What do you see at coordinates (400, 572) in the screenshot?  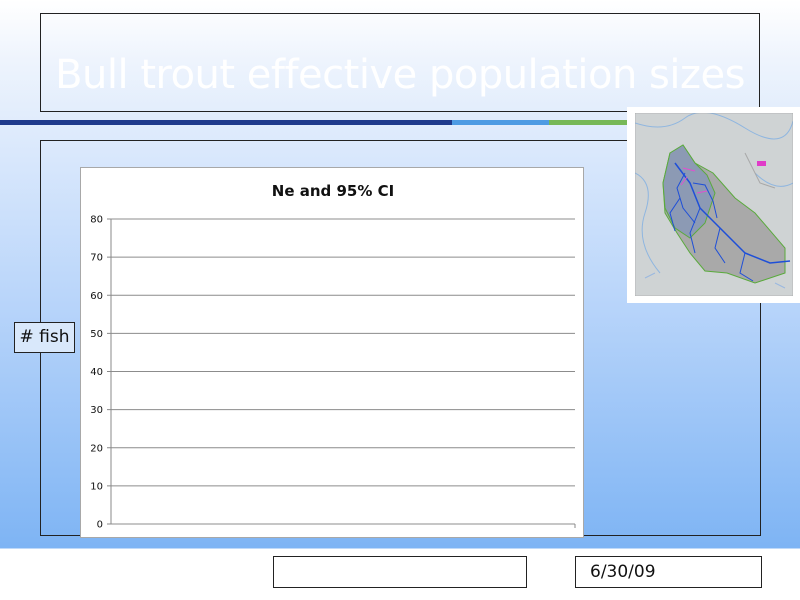 I see `footer-placeholder` at bounding box center [400, 572].